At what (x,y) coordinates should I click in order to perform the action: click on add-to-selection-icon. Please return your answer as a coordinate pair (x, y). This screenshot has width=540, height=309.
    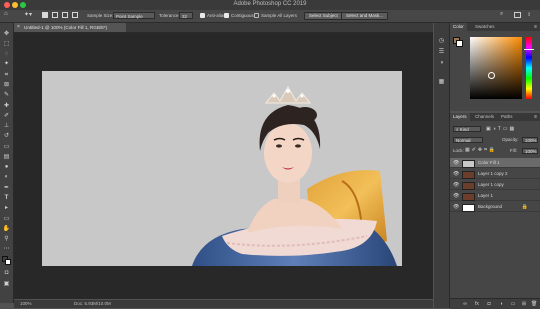
    Looking at the image, I should click on (55, 15).